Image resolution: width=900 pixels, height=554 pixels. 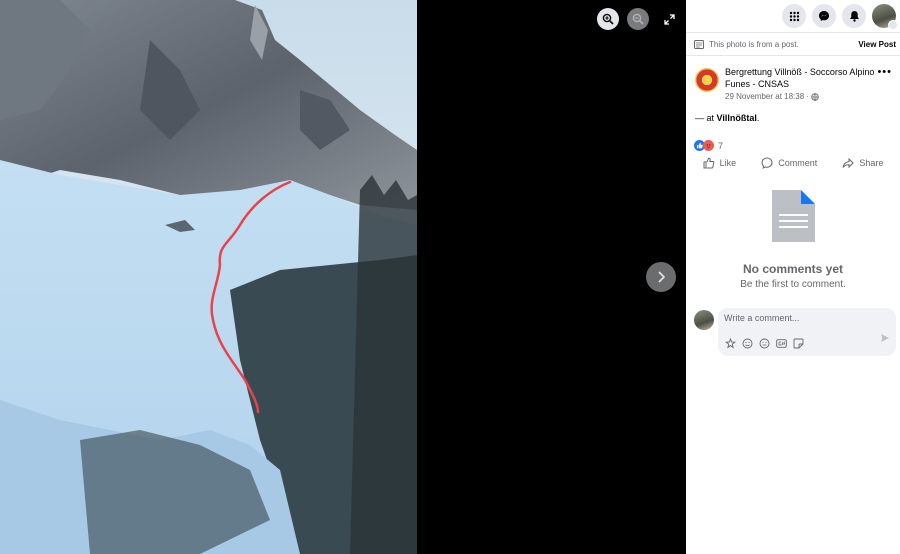 What do you see at coordinates (699, 44) in the screenshot?
I see `post-icon` at bounding box center [699, 44].